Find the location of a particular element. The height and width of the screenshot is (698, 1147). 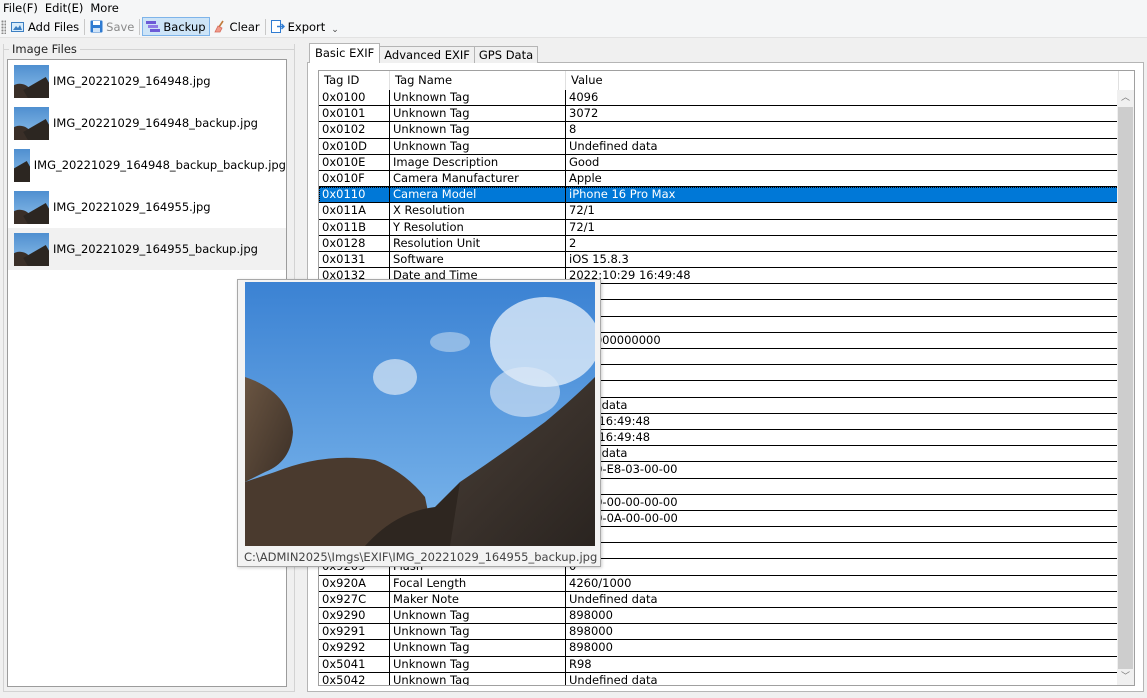

cell-value: R98 is located at coordinates (842, 664).